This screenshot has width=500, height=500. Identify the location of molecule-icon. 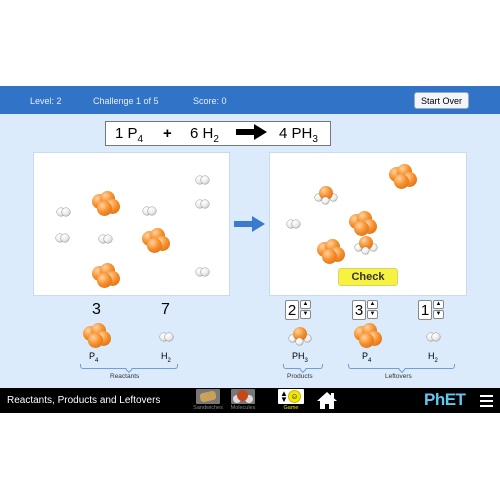
(243, 396).